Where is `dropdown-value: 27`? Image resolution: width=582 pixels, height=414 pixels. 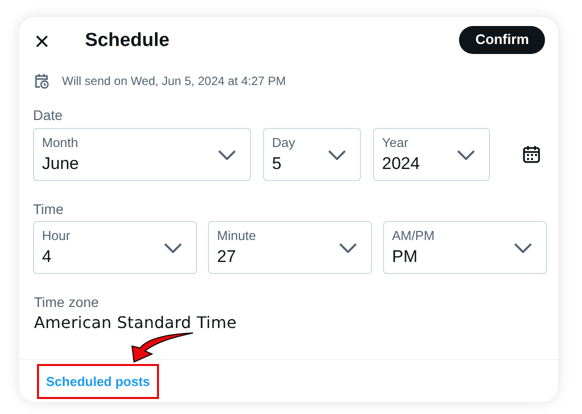
dropdown-value: 27 is located at coordinates (227, 257).